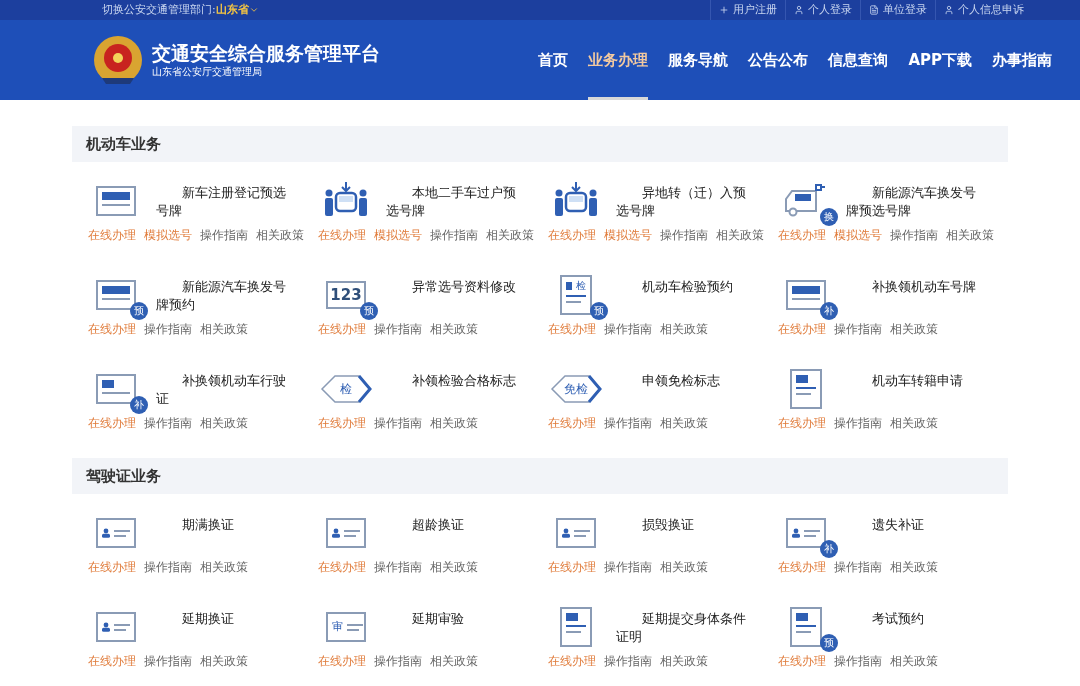 This screenshot has height=686, width=1080. I want to click on service-title: 延期提交身体条件证明, so click(686, 626).